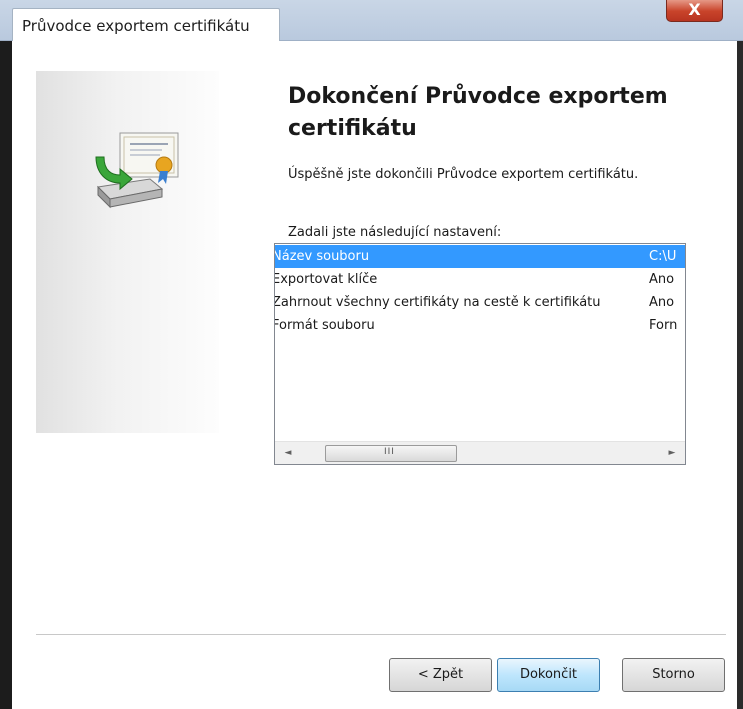  I want to click on setting-value: Forn, so click(663, 325).